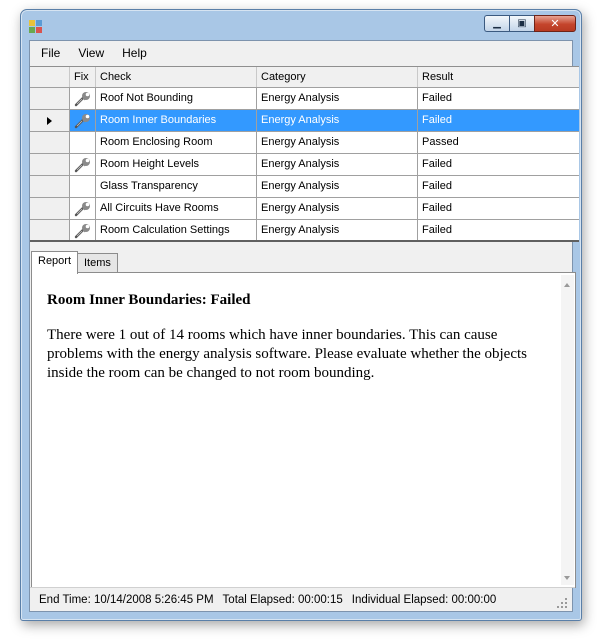 The height and width of the screenshot is (642, 597). I want to click on report-heading: Room Inner Boundaries: Failed, so click(149, 300).